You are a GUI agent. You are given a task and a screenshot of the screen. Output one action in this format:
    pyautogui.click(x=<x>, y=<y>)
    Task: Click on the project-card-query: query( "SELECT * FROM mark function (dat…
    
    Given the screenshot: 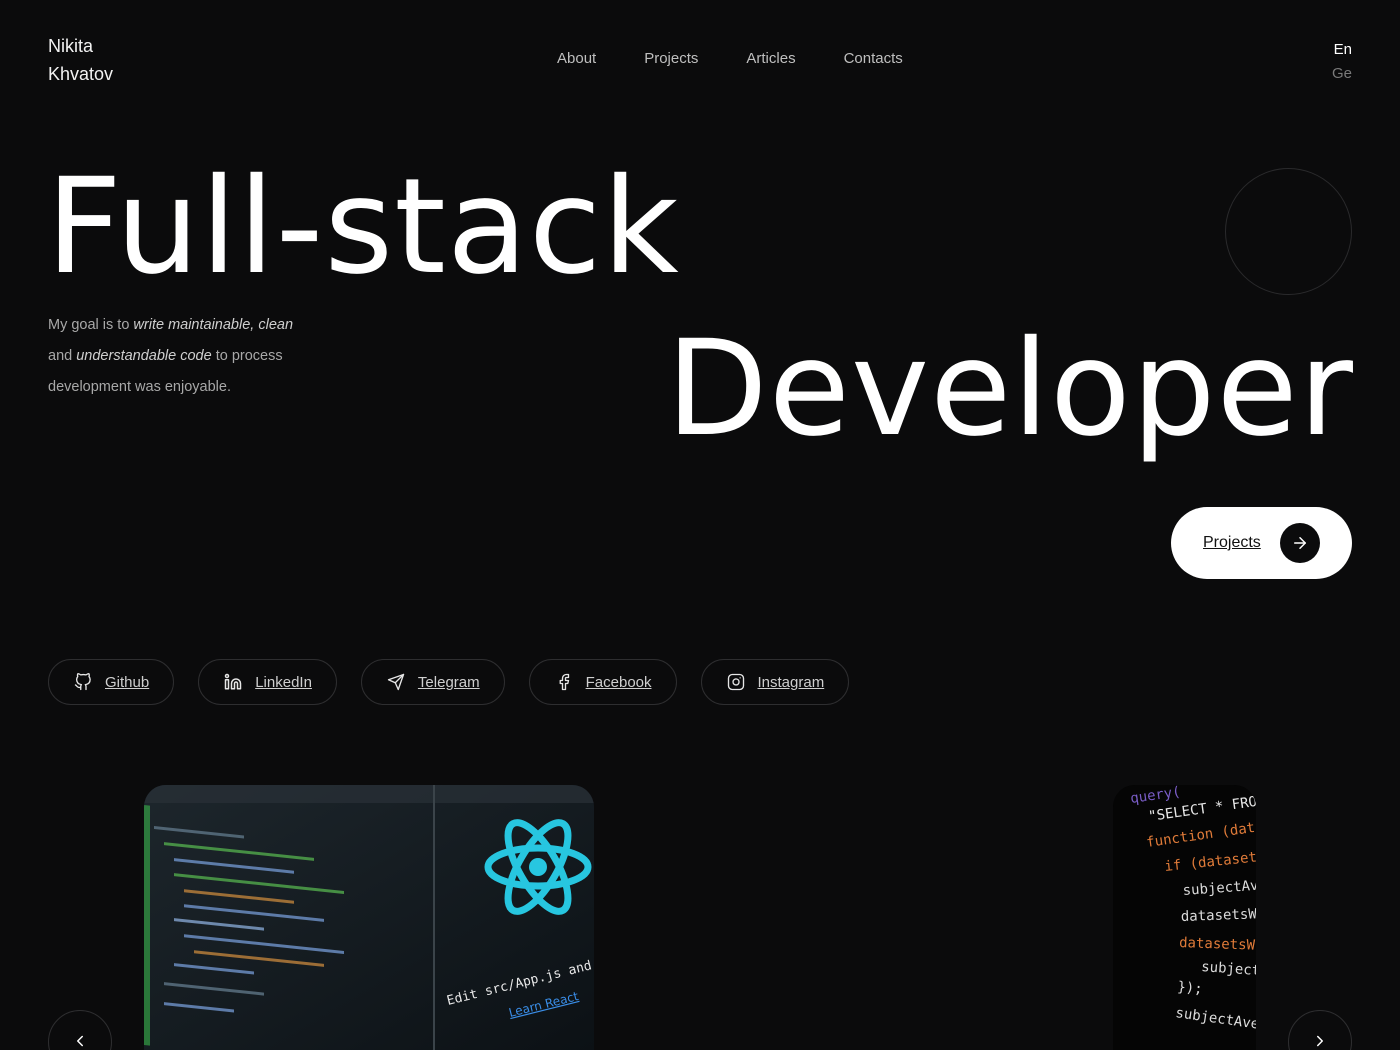 What is the action you would take?
    pyautogui.click(x=1184, y=917)
    